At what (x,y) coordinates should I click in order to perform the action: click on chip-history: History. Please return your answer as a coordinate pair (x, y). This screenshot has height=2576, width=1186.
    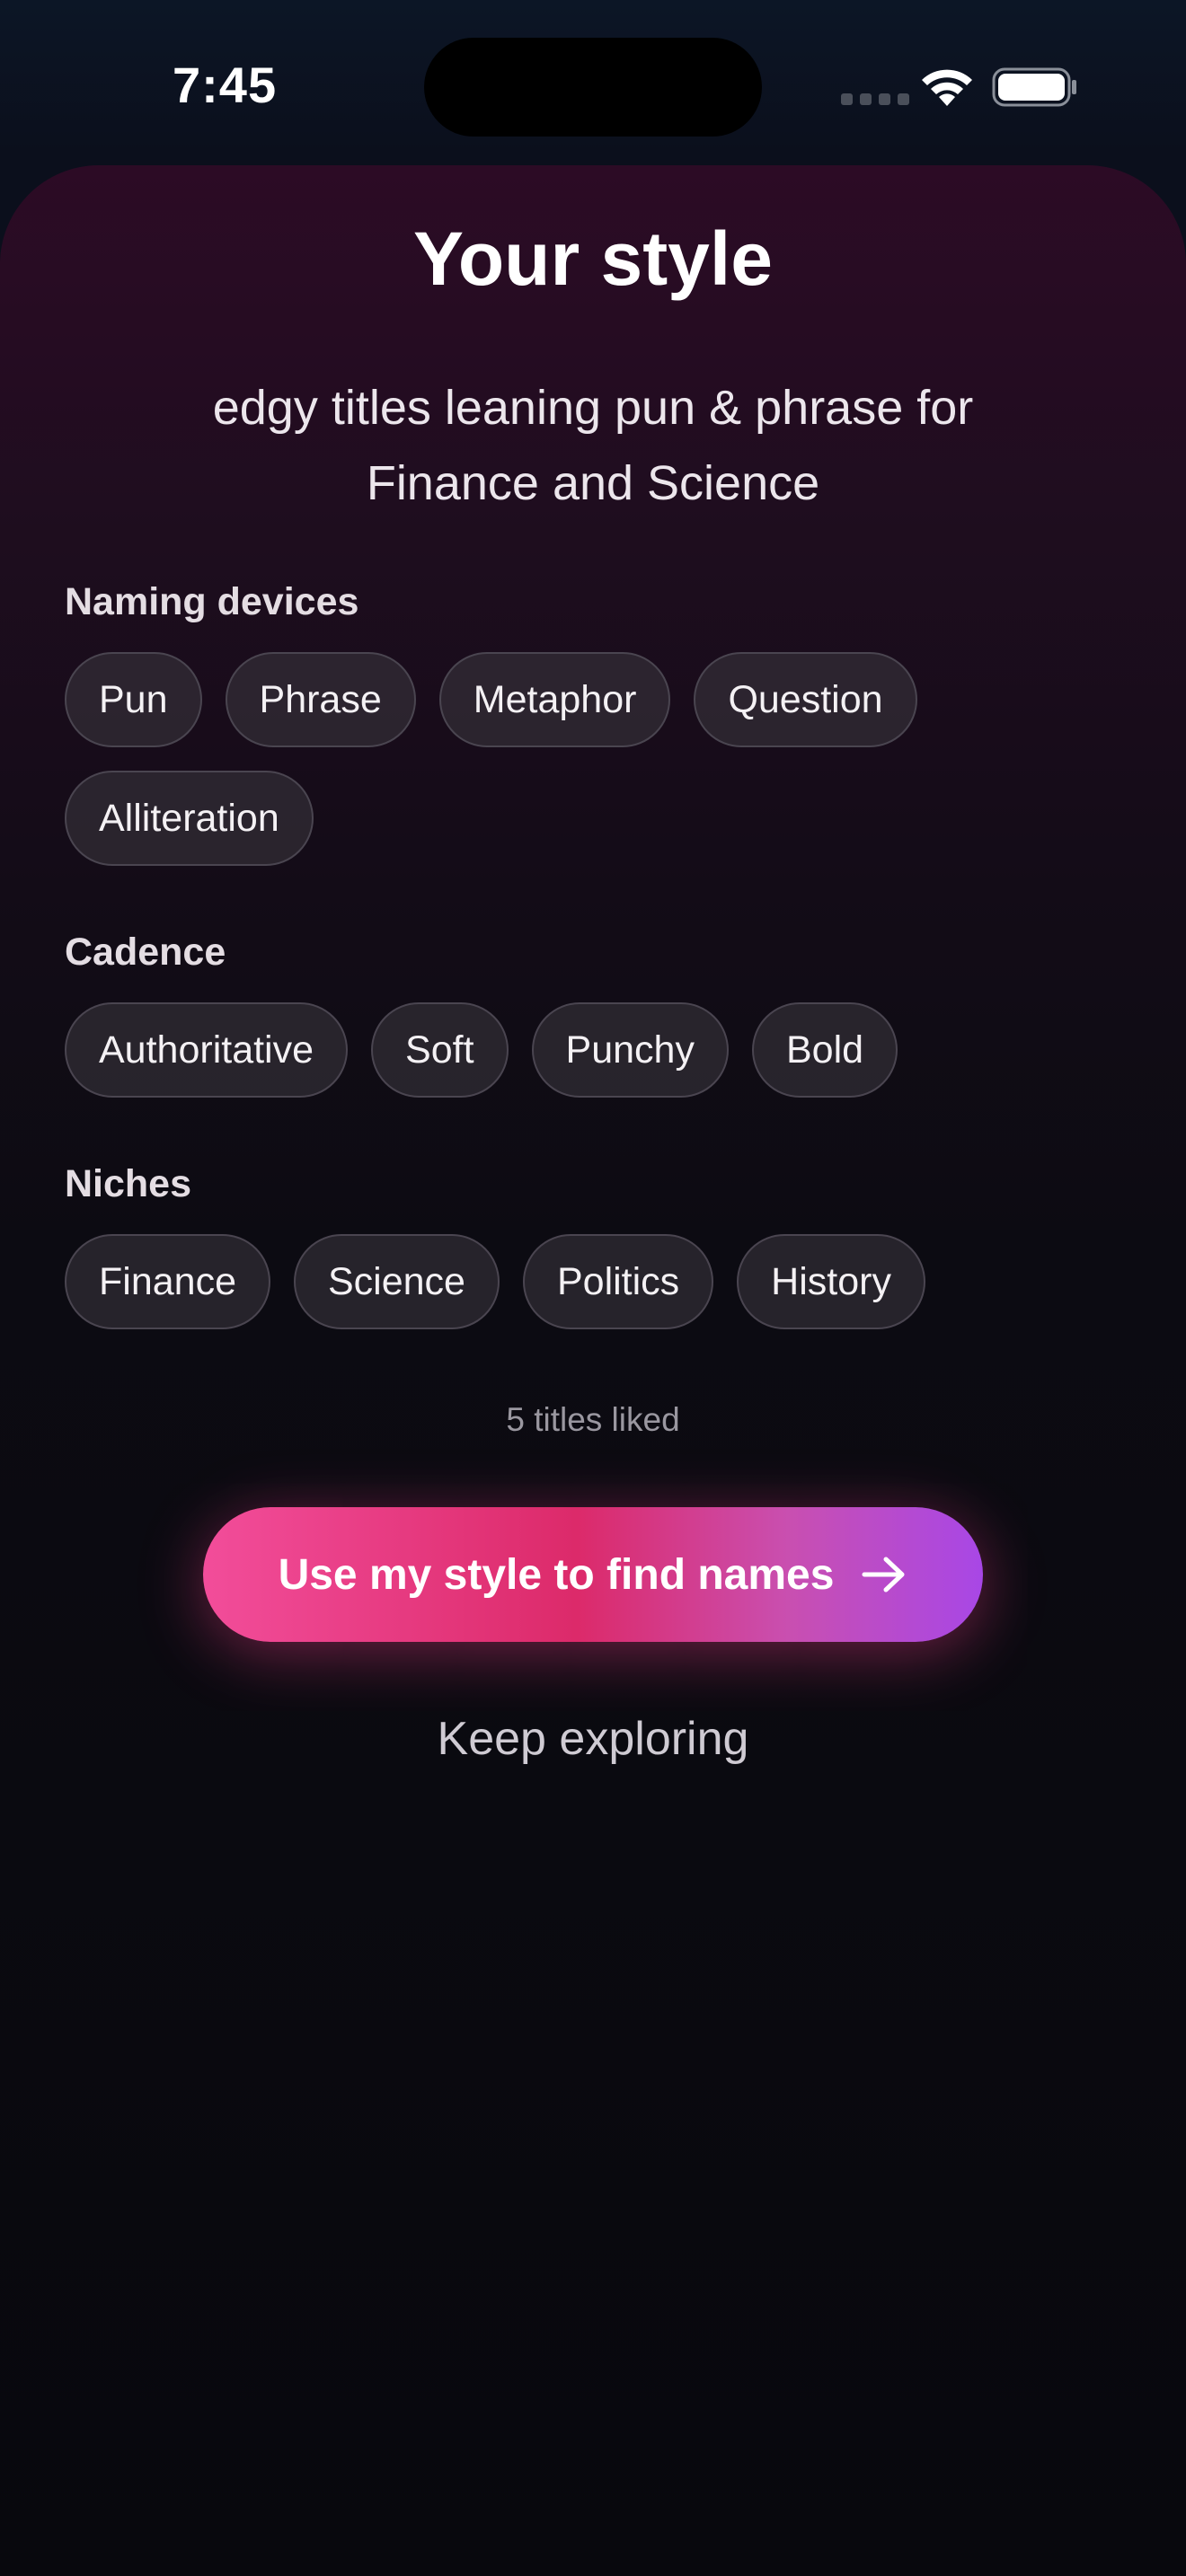
    Looking at the image, I should click on (831, 1281).